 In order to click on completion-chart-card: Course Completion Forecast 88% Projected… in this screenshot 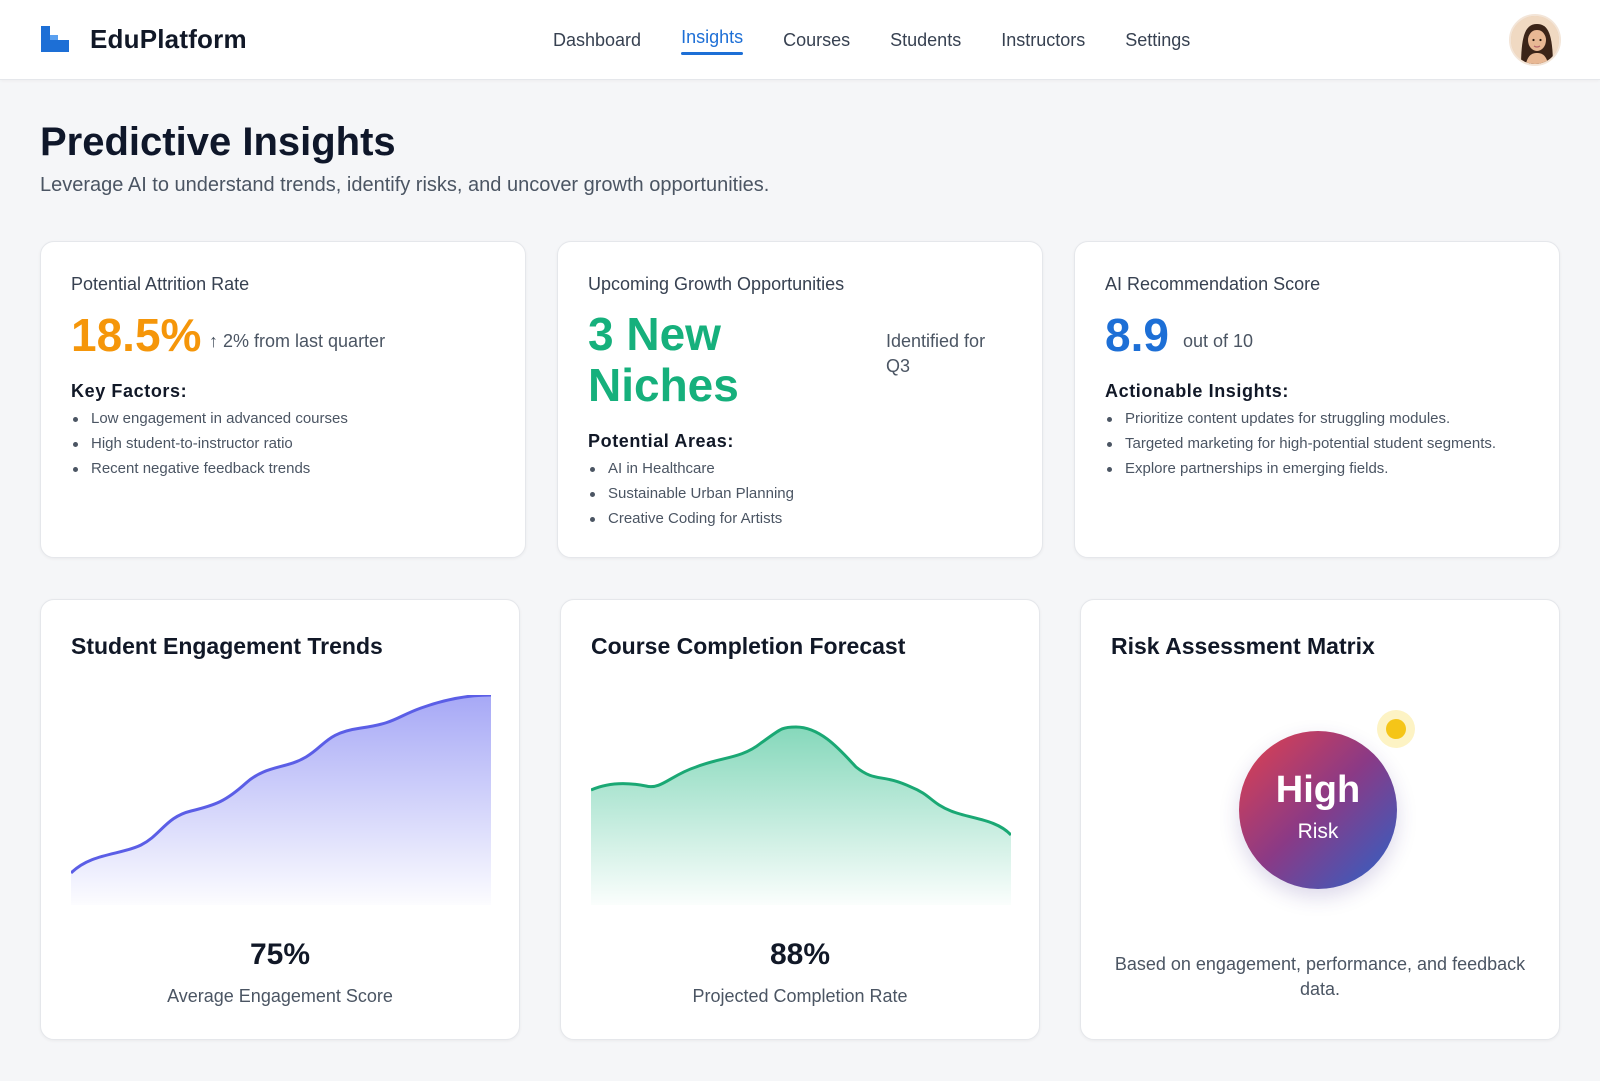, I will do `click(800, 819)`.